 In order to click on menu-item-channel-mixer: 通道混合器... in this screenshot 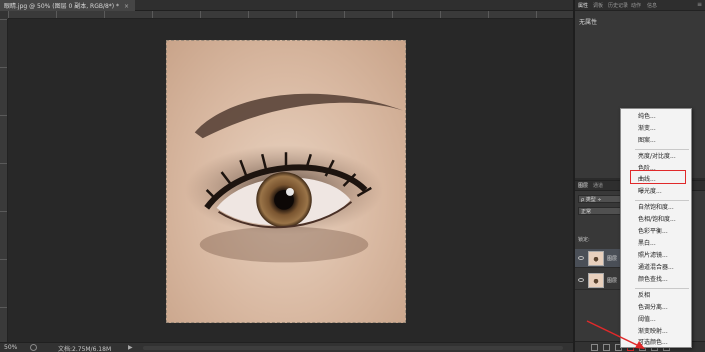, I will do `click(656, 268)`.